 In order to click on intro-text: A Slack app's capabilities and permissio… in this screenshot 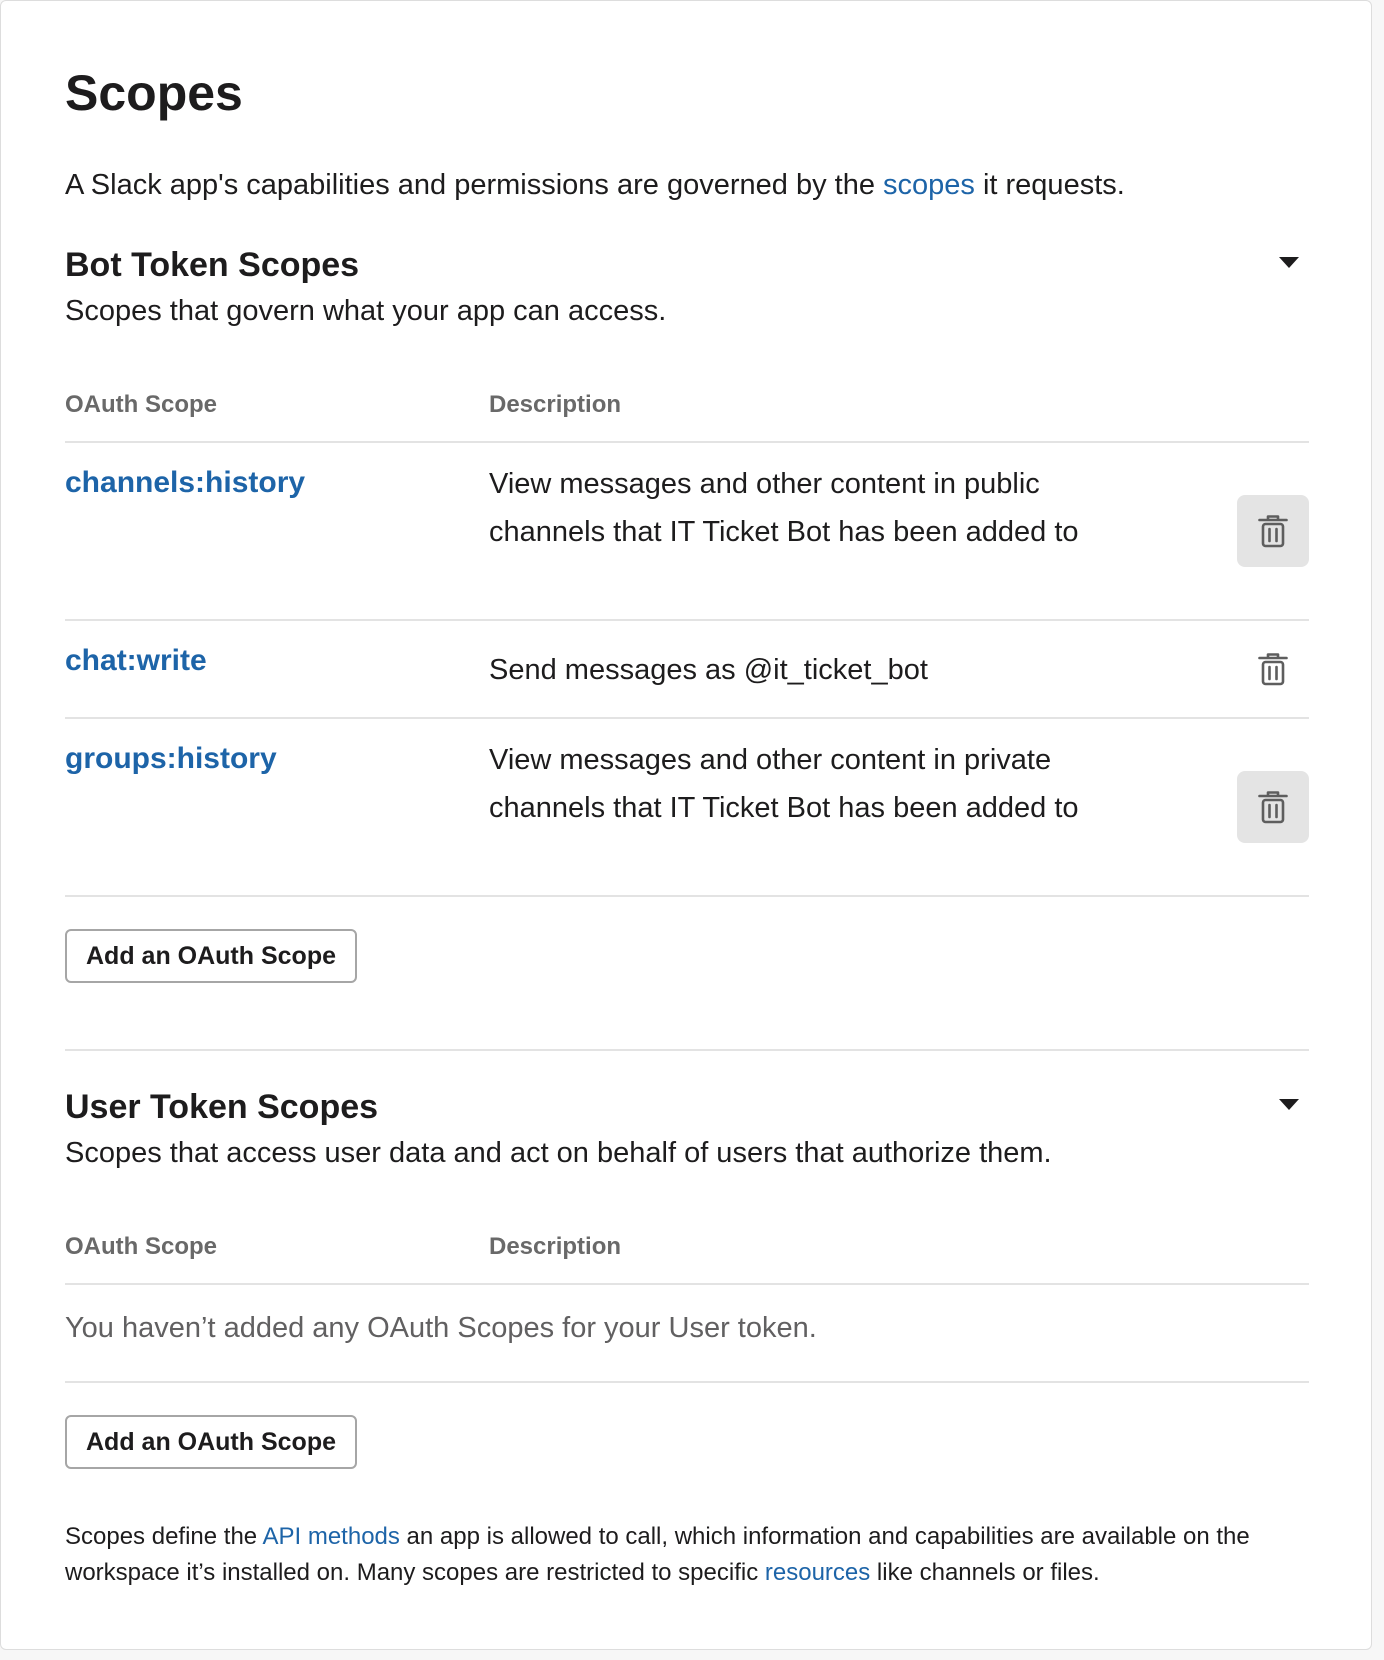, I will do `click(595, 185)`.